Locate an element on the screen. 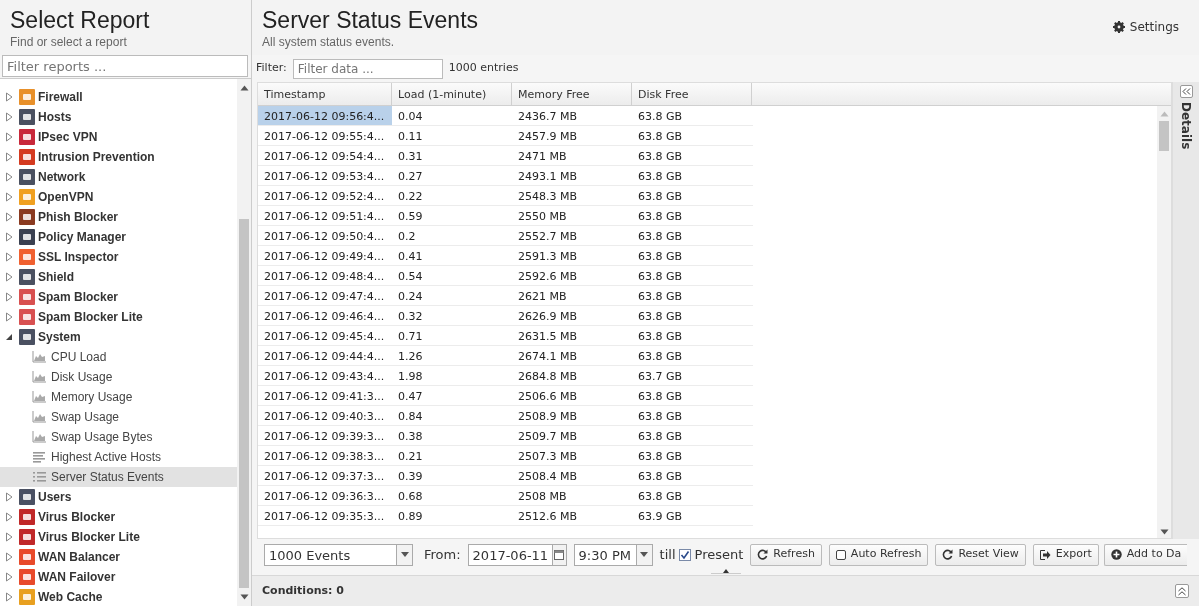  table-cell-text: 1.26 is located at coordinates (410, 357).